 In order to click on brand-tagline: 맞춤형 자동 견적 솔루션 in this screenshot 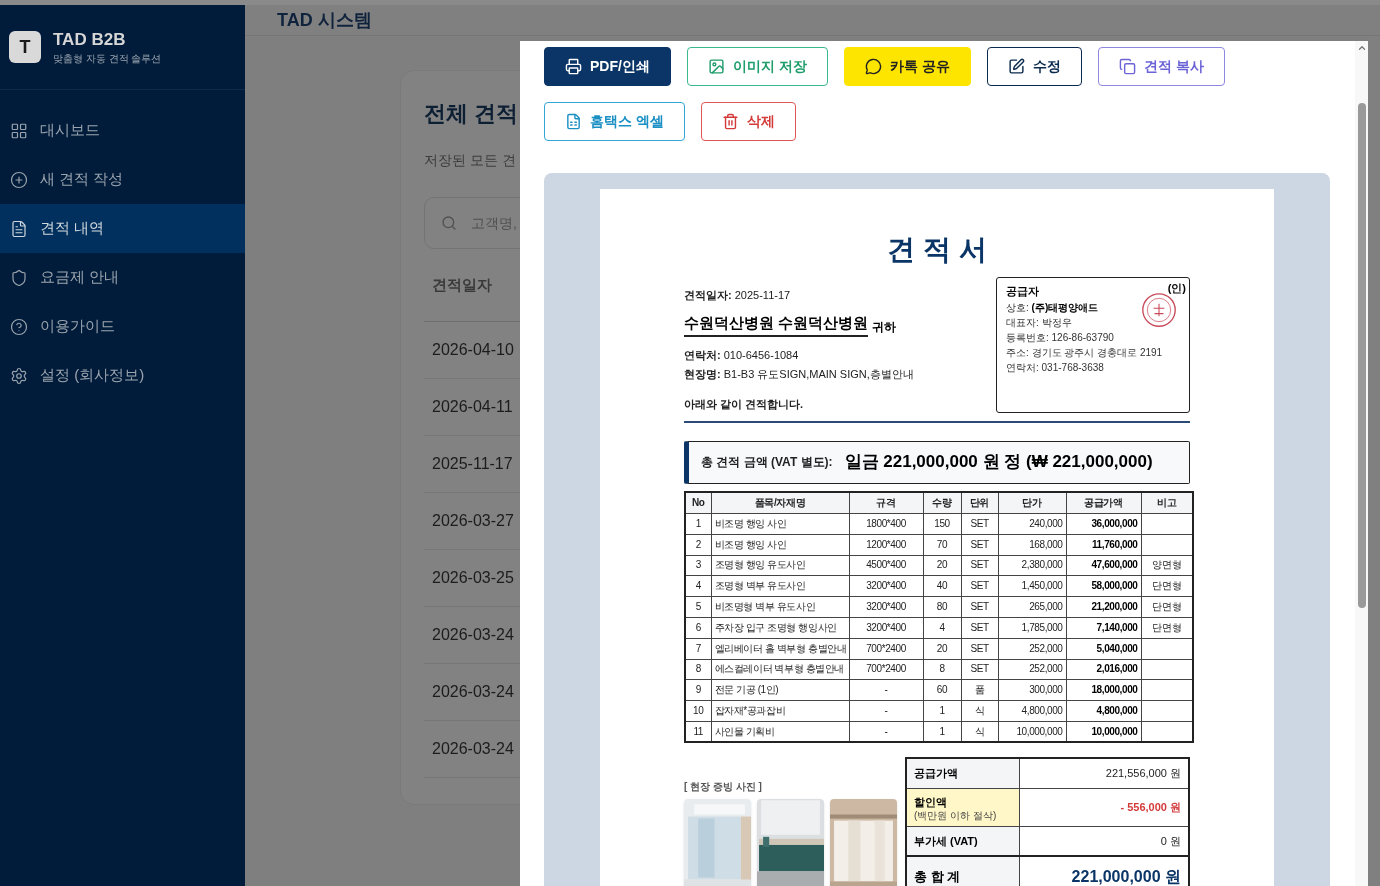, I will do `click(107, 58)`.